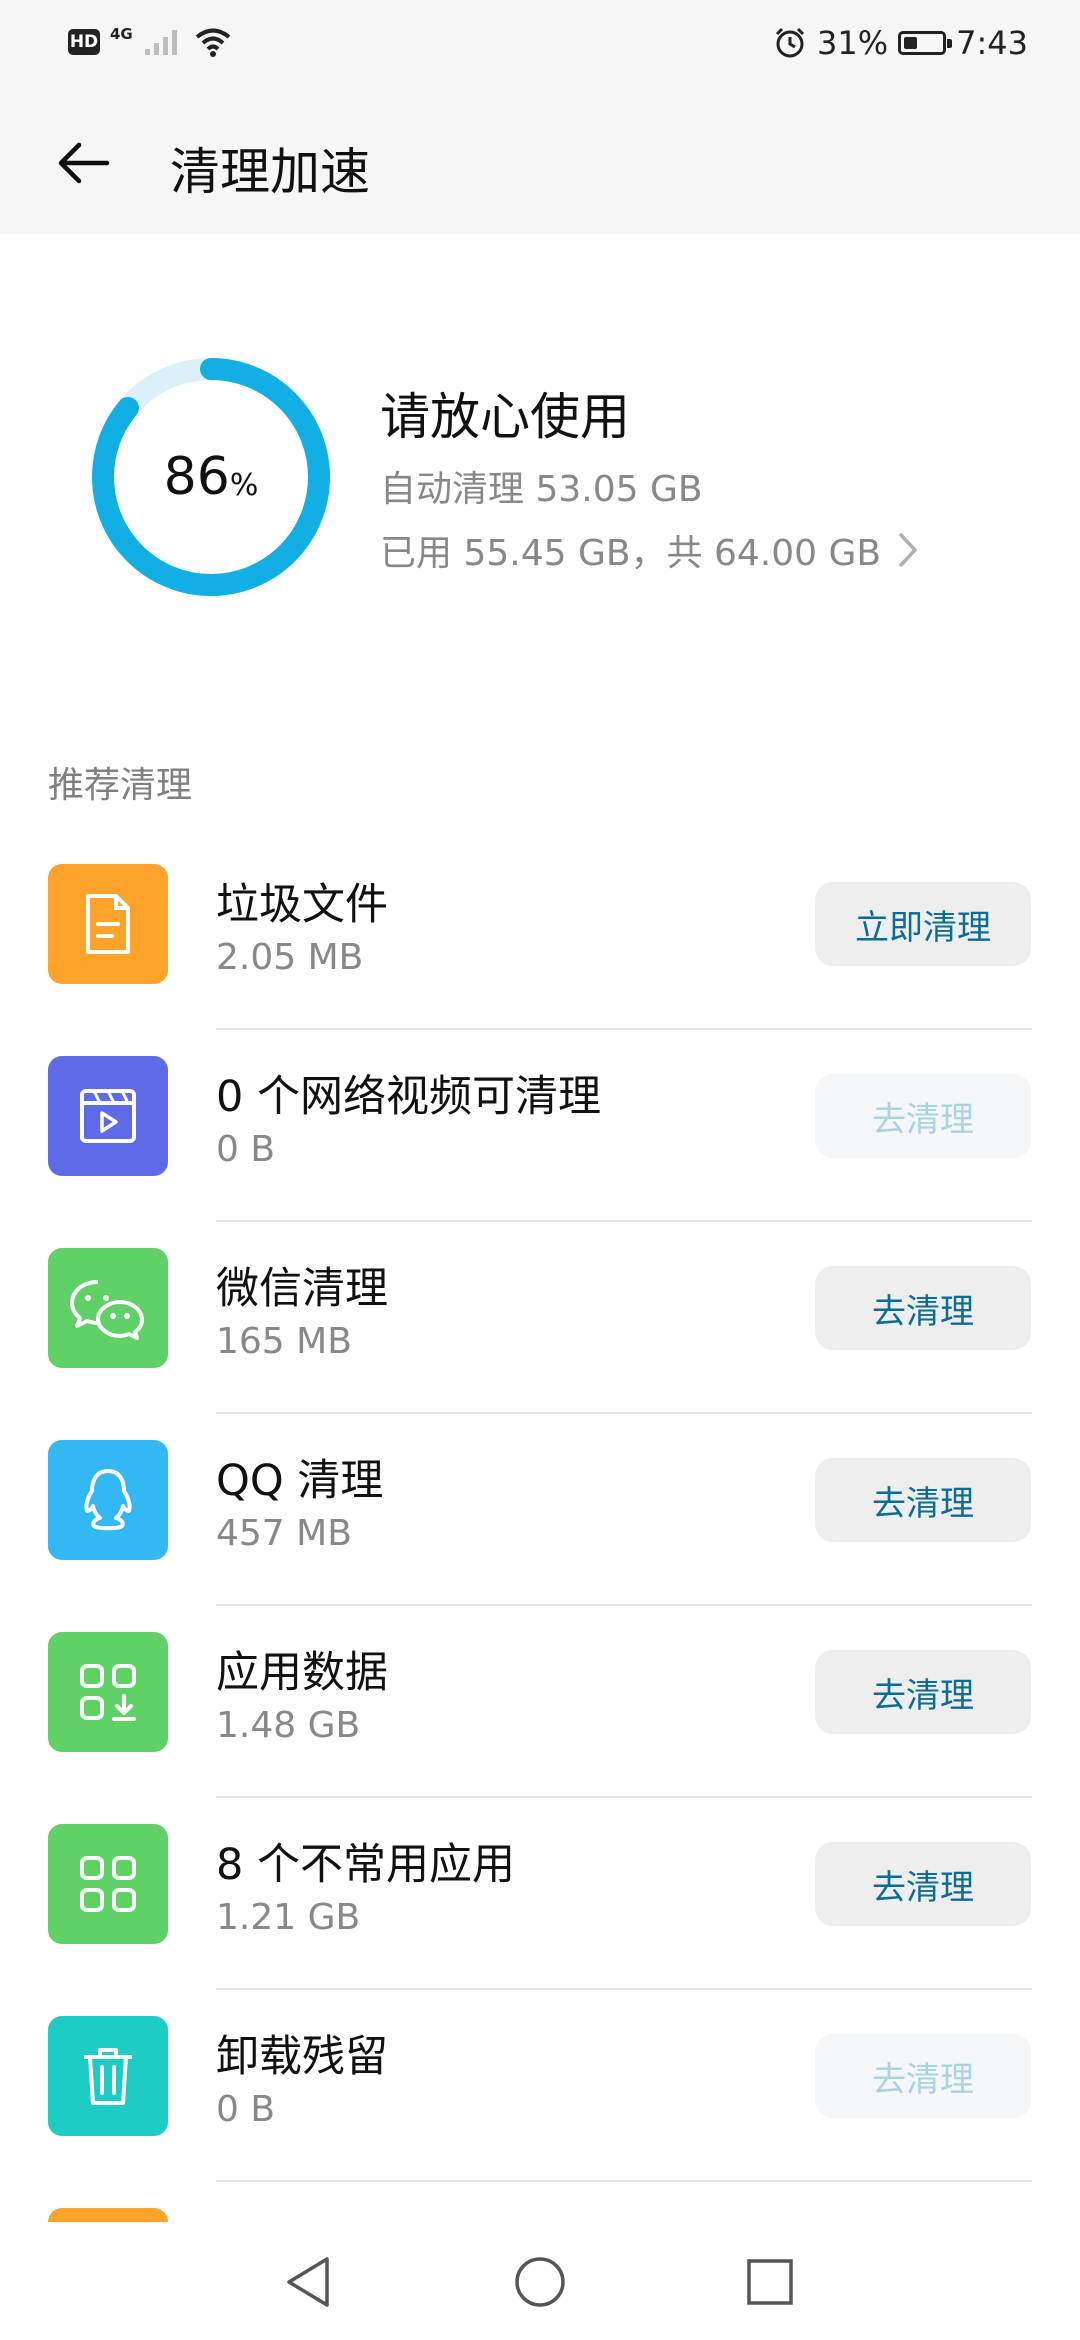  What do you see at coordinates (540, 1126) in the screenshot?
I see `list-item: 0 个网络视频可清理 0 B 去清理` at bounding box center [540, 1126].